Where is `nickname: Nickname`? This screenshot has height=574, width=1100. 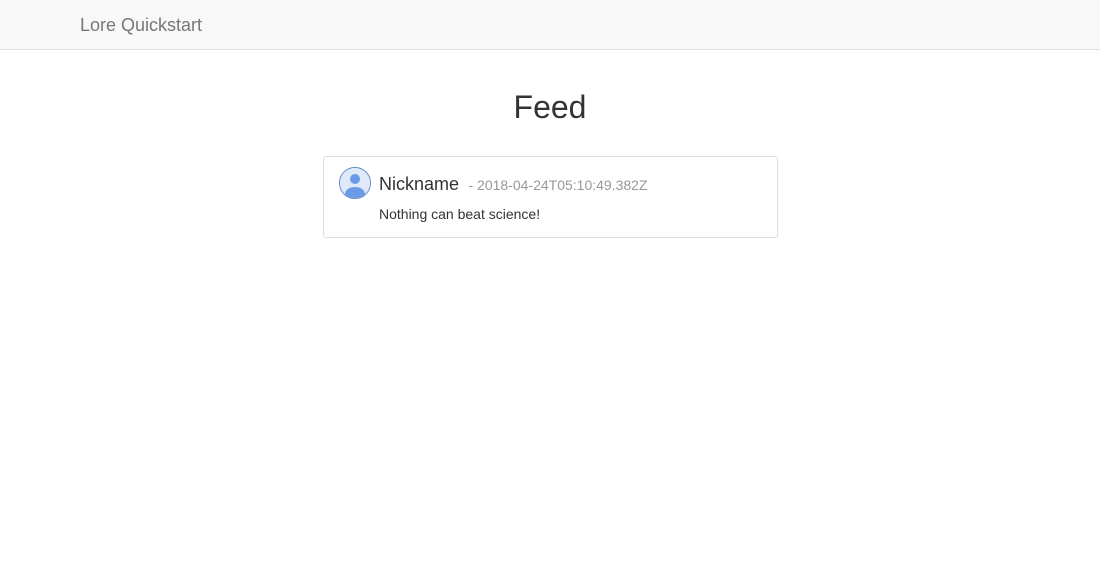 nickname: Nickname is located at coordinates (419, 184).